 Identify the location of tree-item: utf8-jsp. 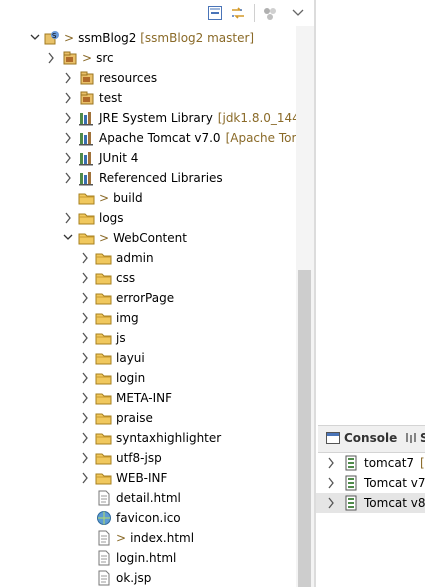
(148, 458).